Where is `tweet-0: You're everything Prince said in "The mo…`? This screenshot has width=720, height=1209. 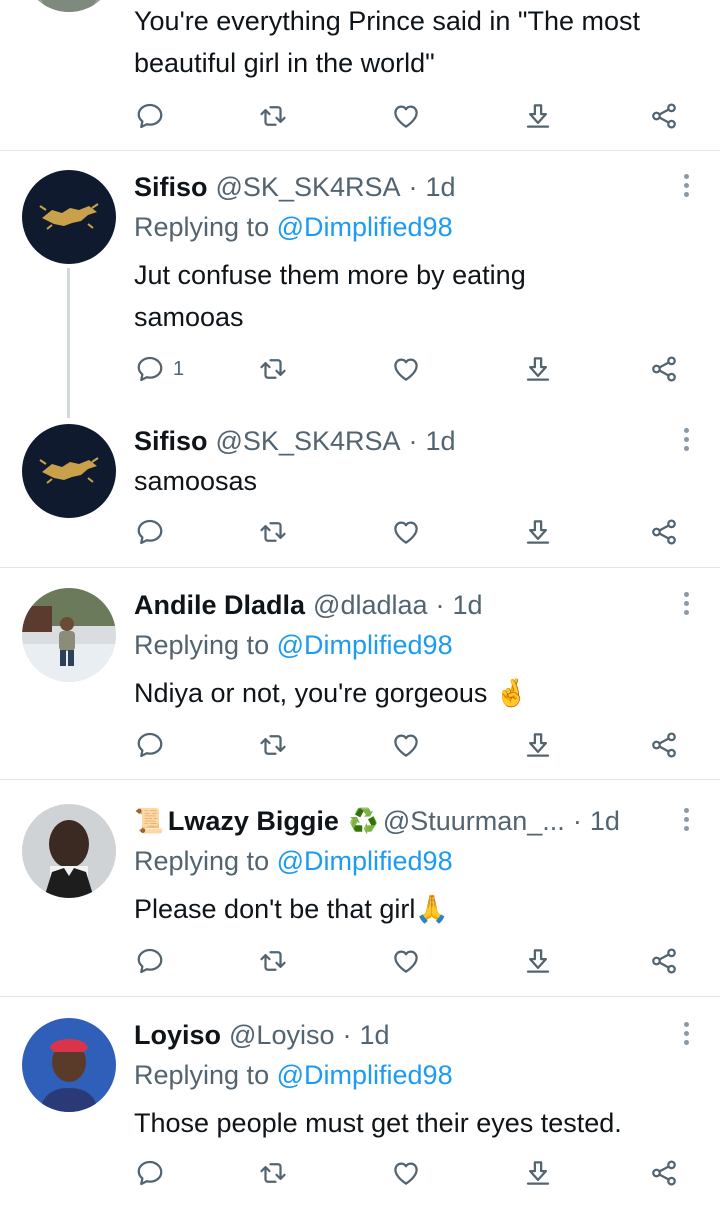
tweet-0: You're everything Prince said in "The mo… is located at coordinates (360, 75).